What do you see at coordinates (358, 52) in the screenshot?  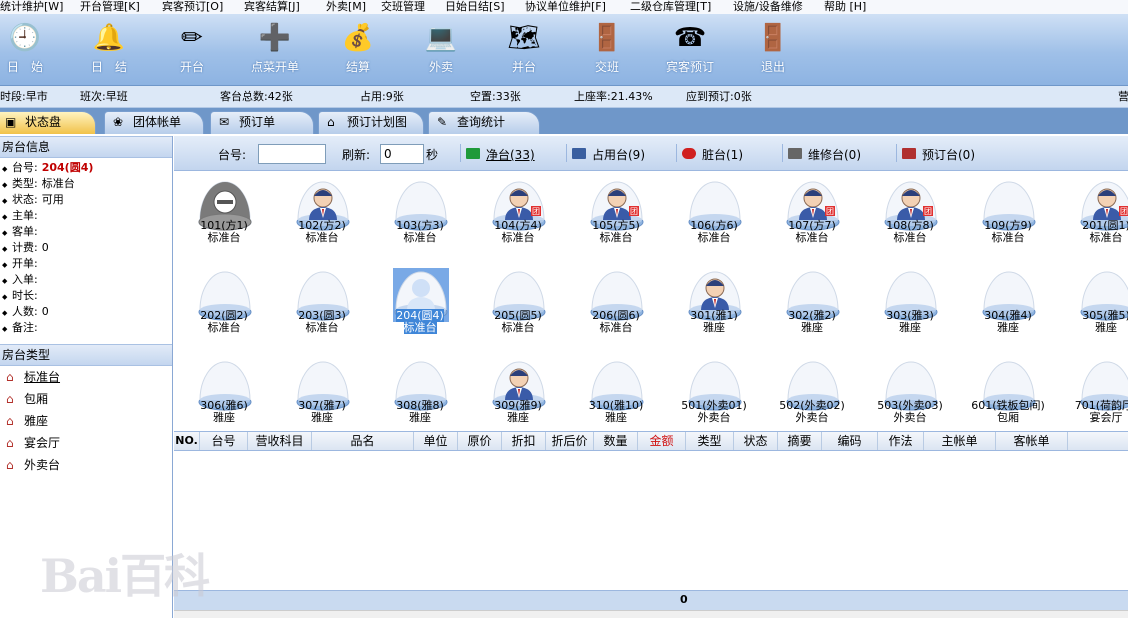 I see `toolbar-coins-button: 💰 结算` at bounding box center [358, 52].